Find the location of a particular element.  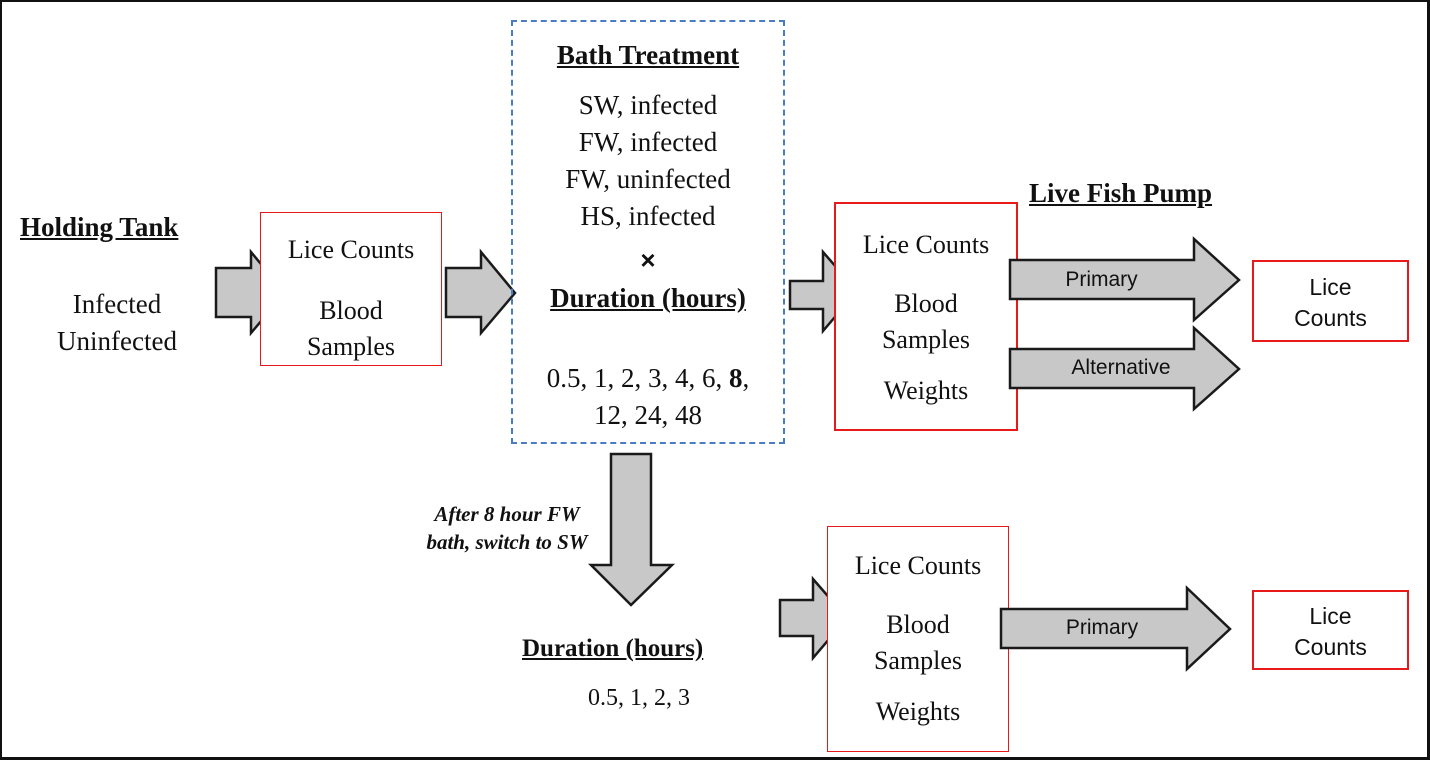

bath-durations-list: 0.5, 1, 2, 3, 4, 6, 8, 12, 24, 48 is located at coordinates (648, 397).